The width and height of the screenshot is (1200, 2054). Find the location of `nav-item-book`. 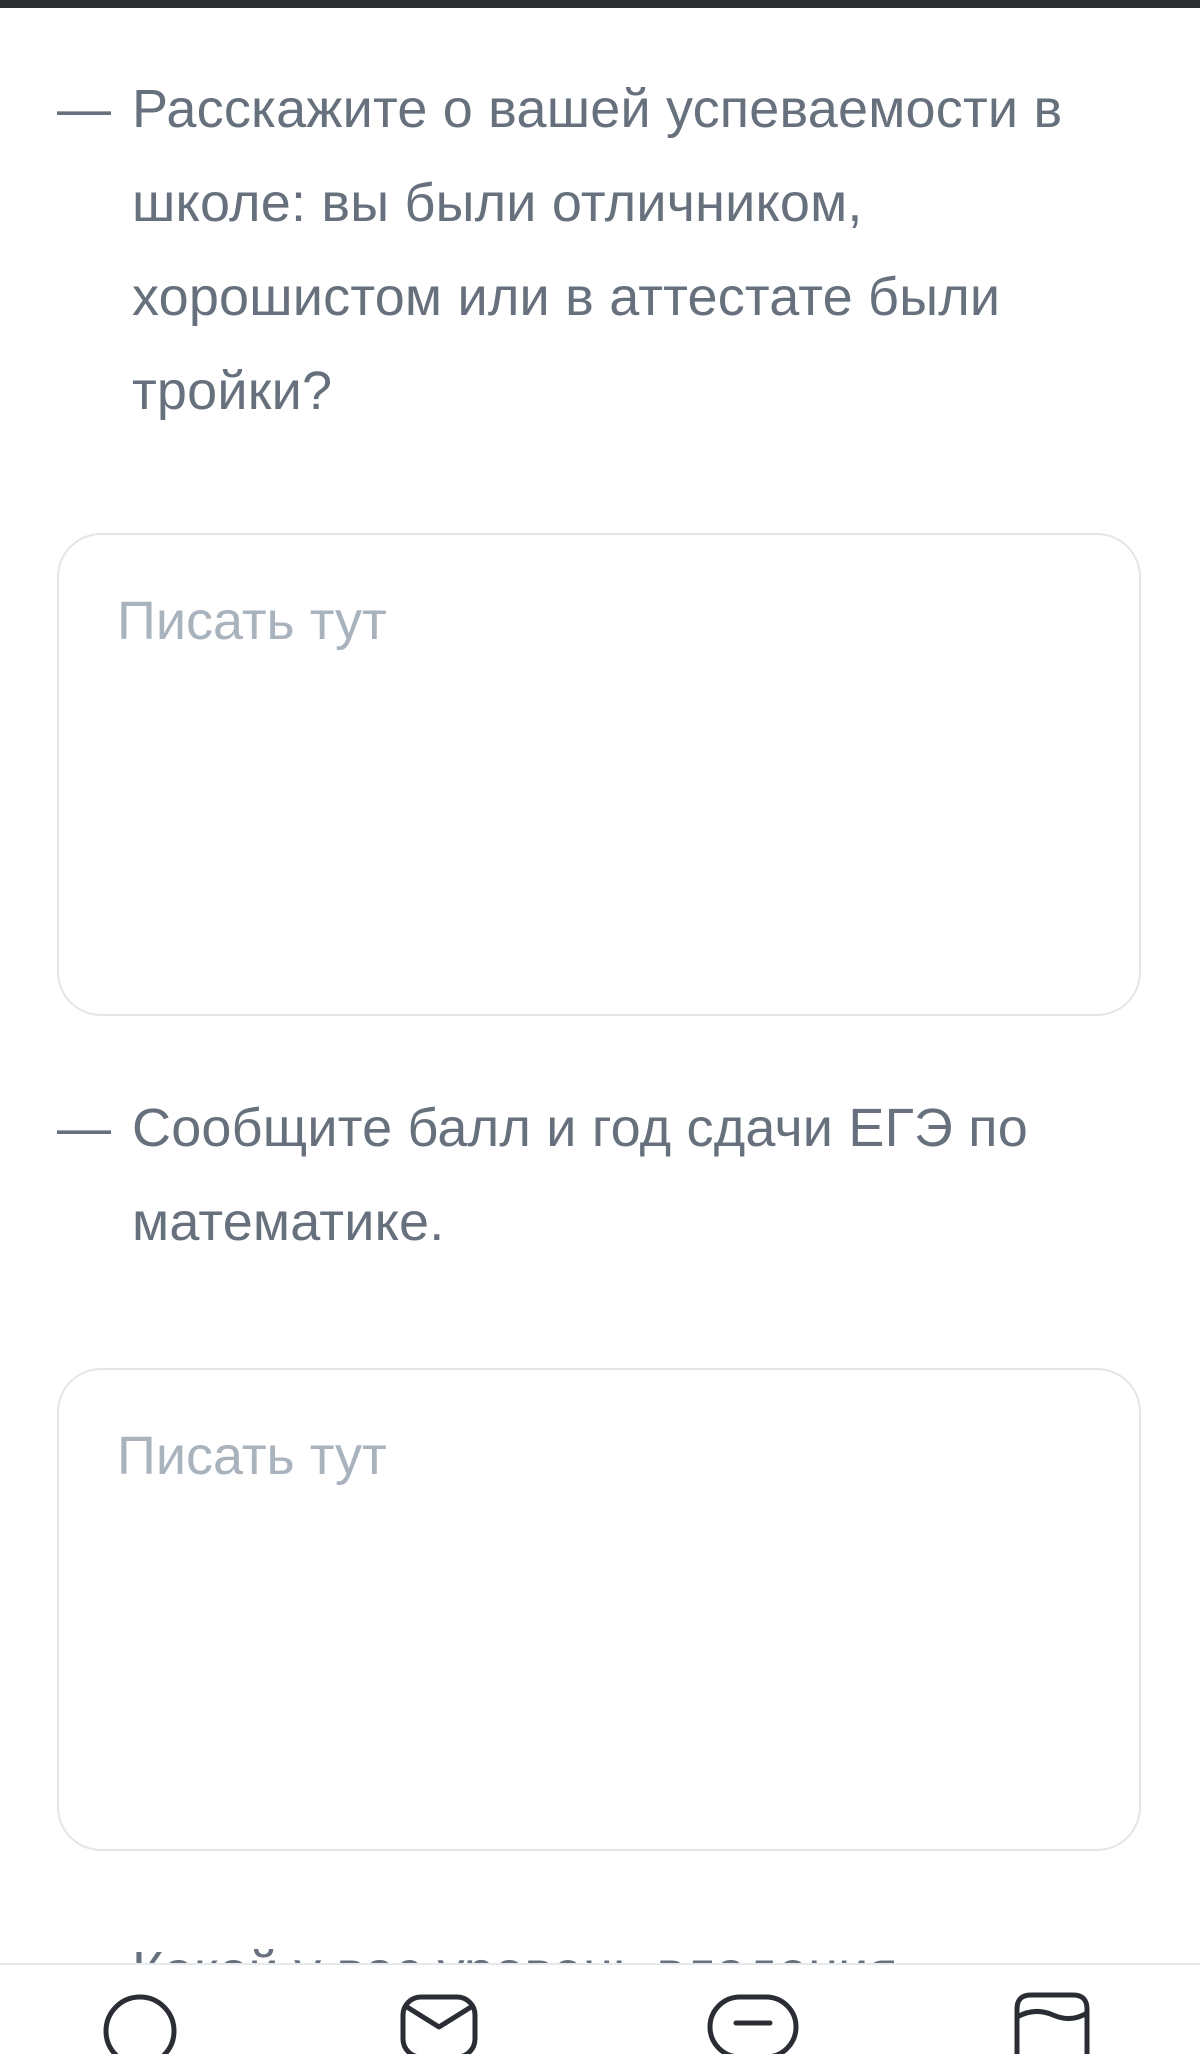

nav-item-book is located at coordinates (1050, 2009).